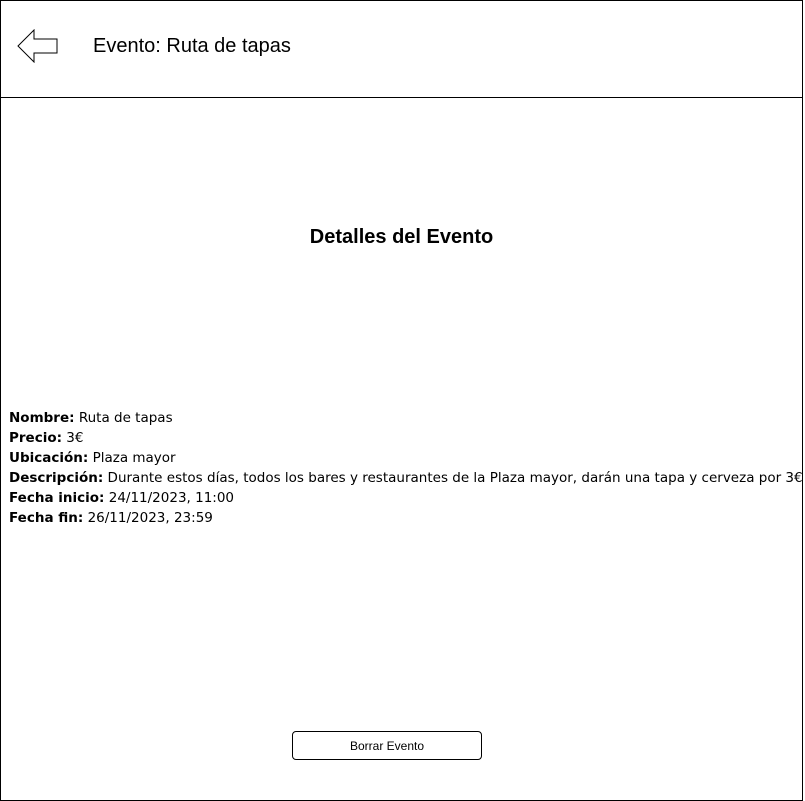 The width and height of the screenshot is (805, 801). I want to click on detail-label: Ubicación:, so click(49, 458).